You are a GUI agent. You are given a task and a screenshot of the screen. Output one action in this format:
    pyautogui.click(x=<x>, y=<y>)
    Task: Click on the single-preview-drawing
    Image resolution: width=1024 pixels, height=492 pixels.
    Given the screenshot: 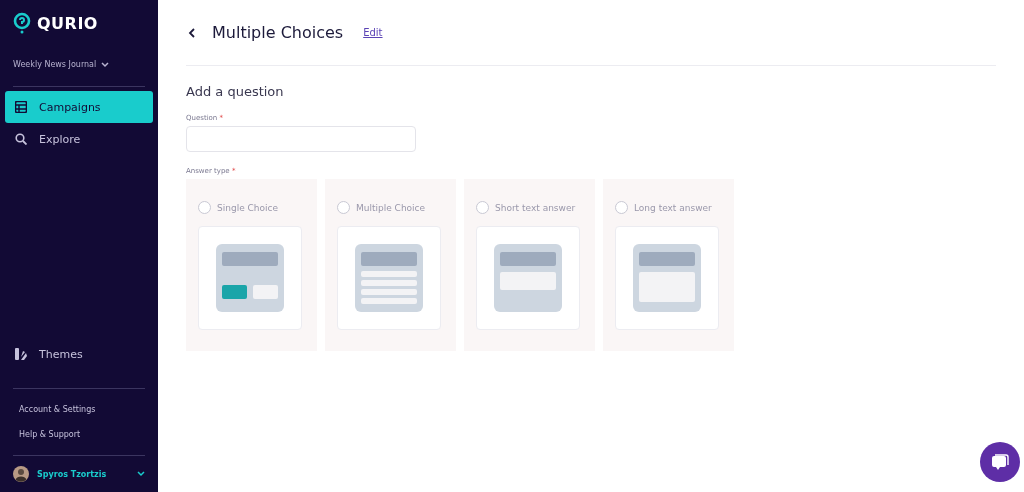 What is the action you would take?
    pyautogui.click(x=250, y=278)
    